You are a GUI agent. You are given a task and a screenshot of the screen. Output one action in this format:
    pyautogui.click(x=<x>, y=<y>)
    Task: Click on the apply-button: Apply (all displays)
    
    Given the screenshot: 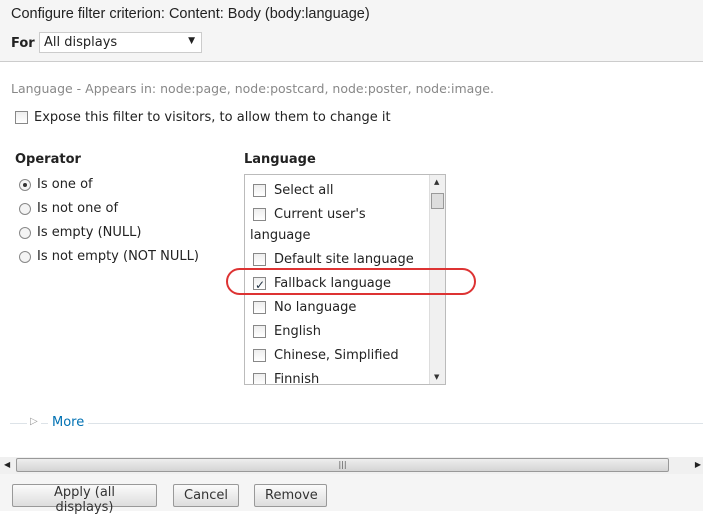 What is the action you would take?
    pyautogui.click(x=84, y=499)
    